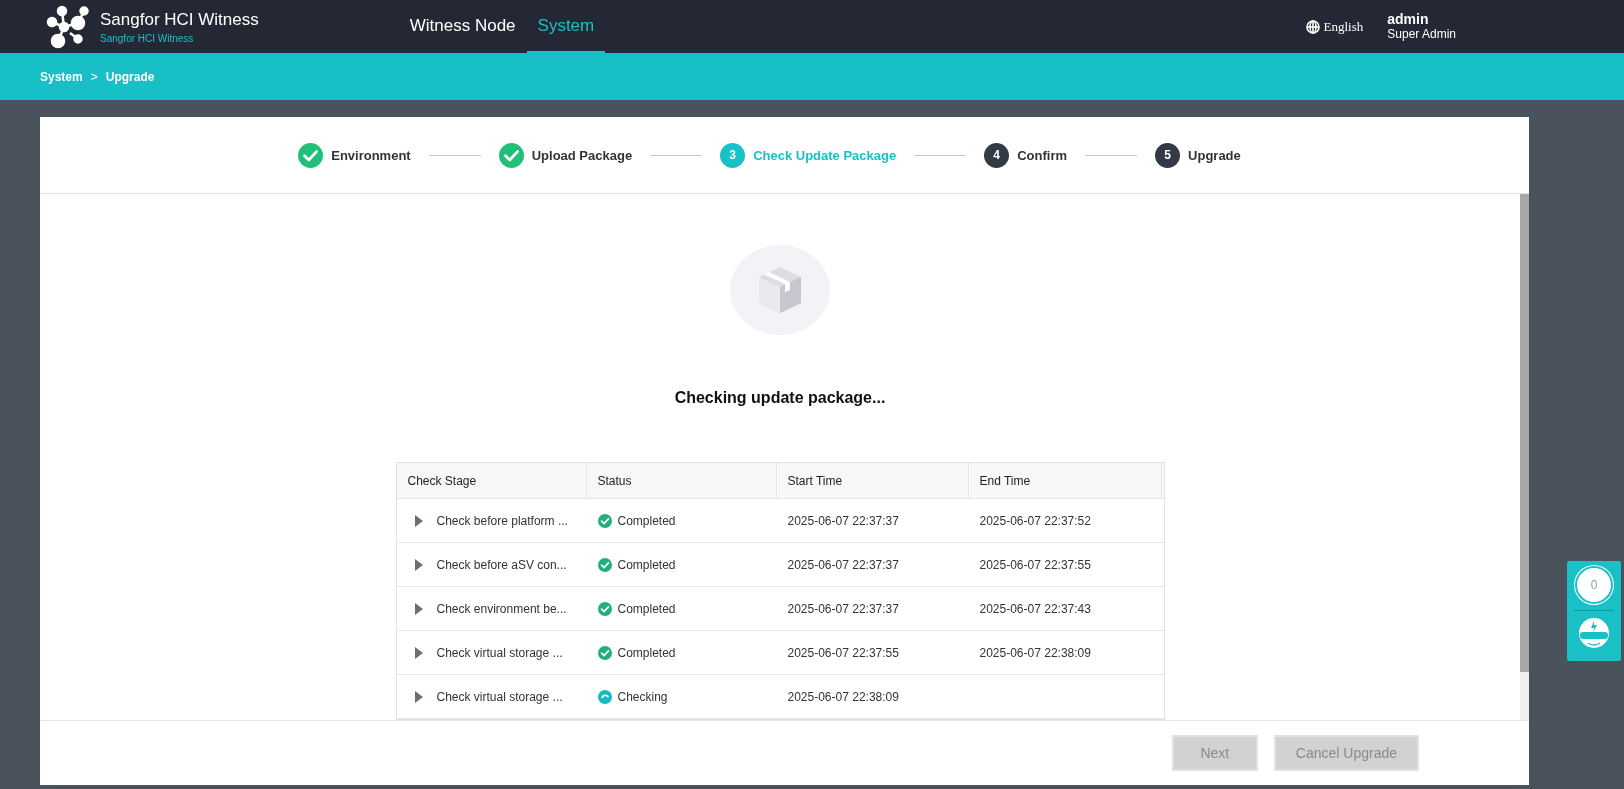  Describe the element at coordinates (1421, 34) in the screenshot. I see `user-role: Super Admin` at that location.